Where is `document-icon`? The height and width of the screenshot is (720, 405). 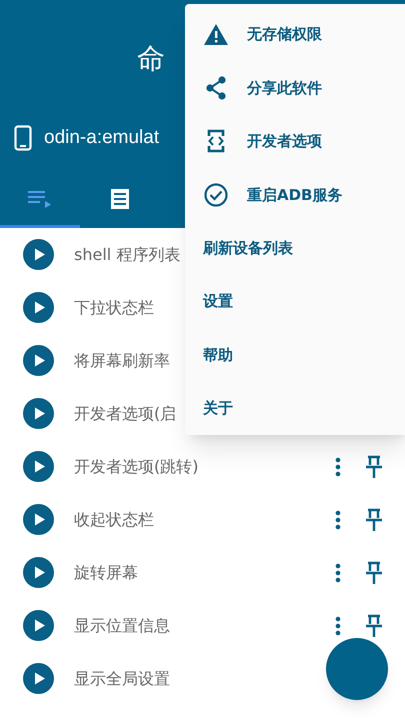 document-icon is located at coordinates (120, 199).